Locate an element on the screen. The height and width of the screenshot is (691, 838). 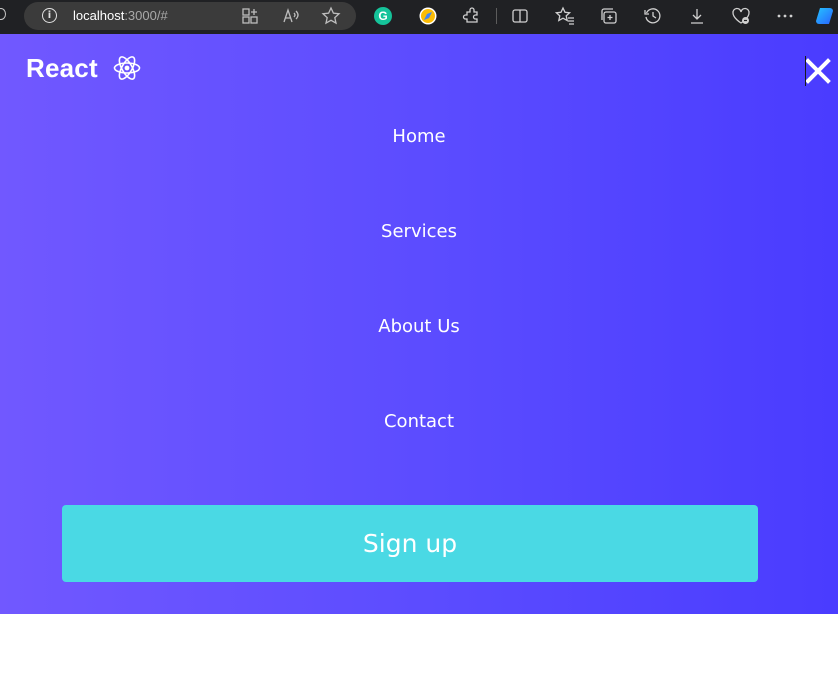
browser-essentials-icon is located at coordinates (741, 16).